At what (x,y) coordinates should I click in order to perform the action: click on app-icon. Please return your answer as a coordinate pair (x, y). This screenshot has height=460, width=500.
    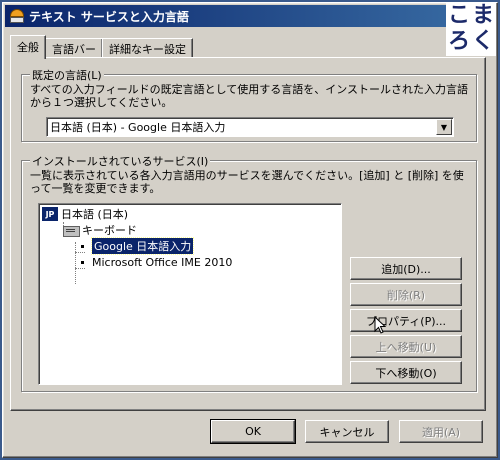
    Looking at the image, I should click on (17, 16).